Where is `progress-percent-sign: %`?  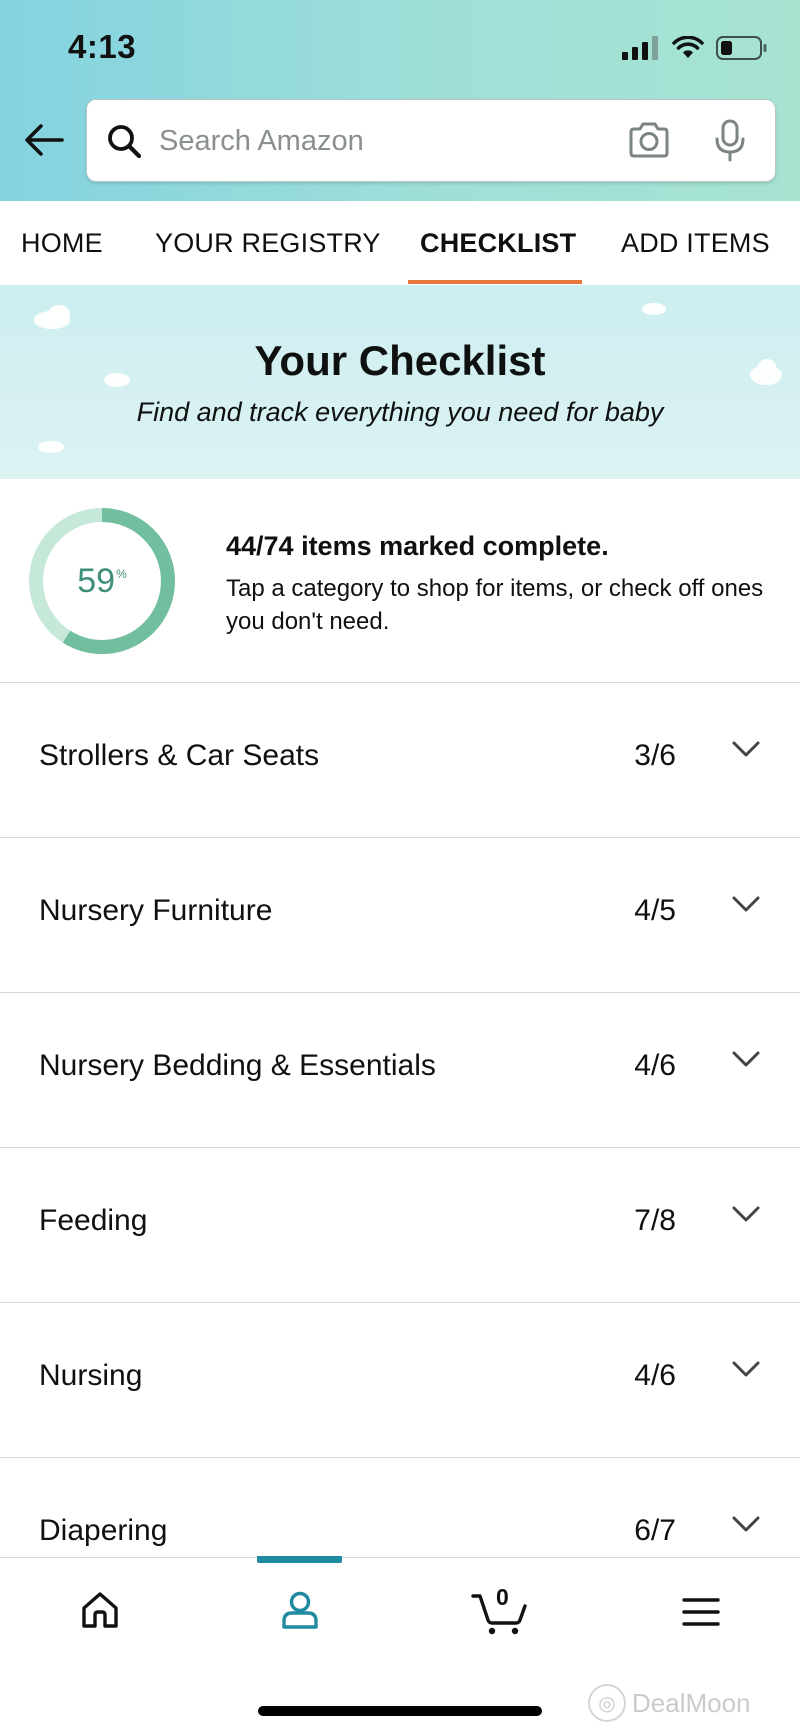
progress-percent-sign: % is located at coordinates (121, 574).